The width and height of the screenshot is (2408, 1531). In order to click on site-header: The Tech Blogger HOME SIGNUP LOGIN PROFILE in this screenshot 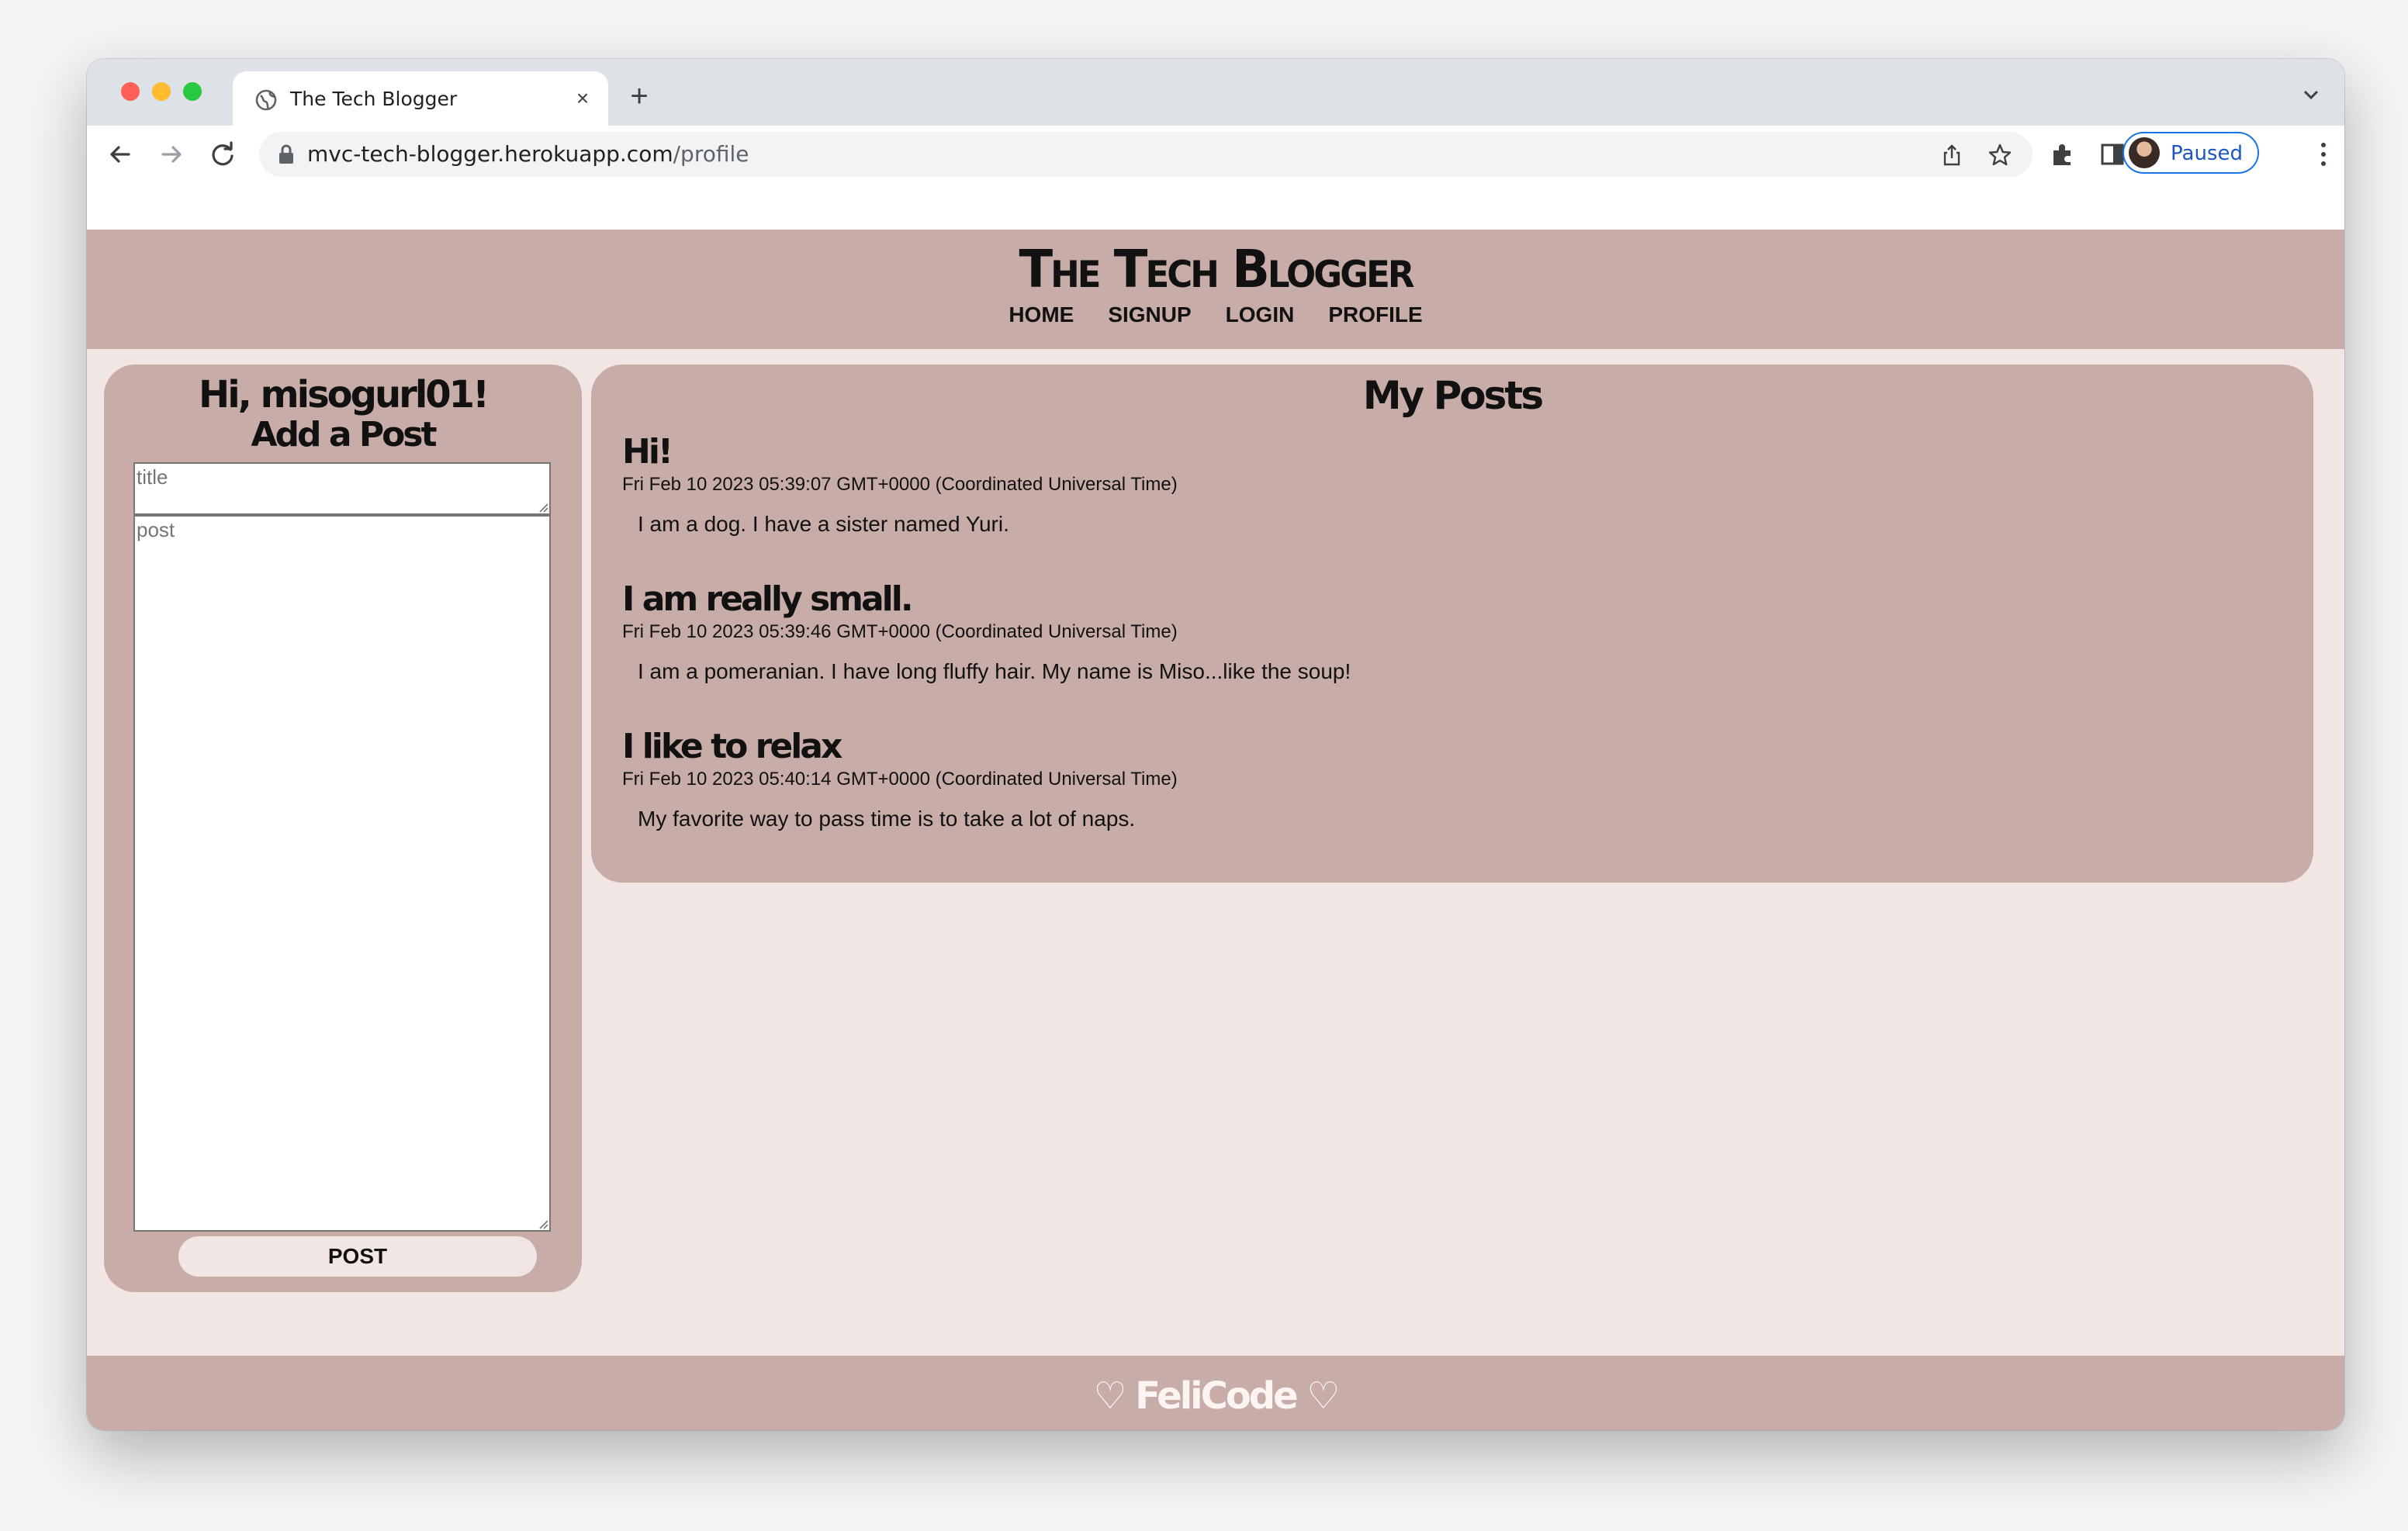, I will do `click(1215, 289)`.